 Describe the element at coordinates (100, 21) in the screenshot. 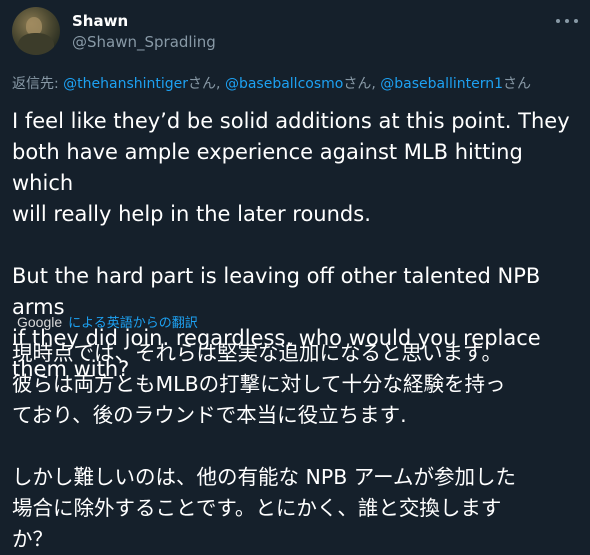

I see `author-name: Shawn` at that location.